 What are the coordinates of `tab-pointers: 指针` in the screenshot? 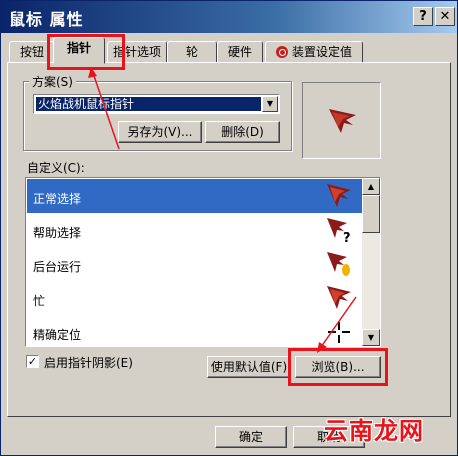 It's located at (79, 50).